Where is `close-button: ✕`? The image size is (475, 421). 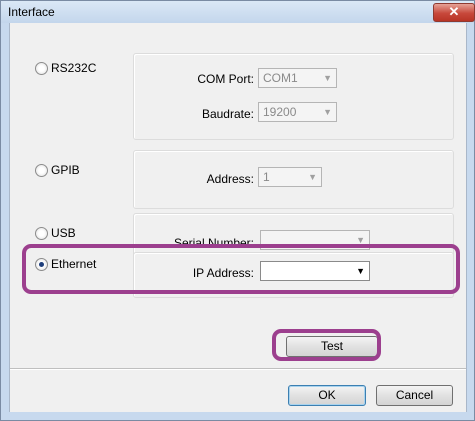 close-button: ✕ is located at coordinates (454, 12).